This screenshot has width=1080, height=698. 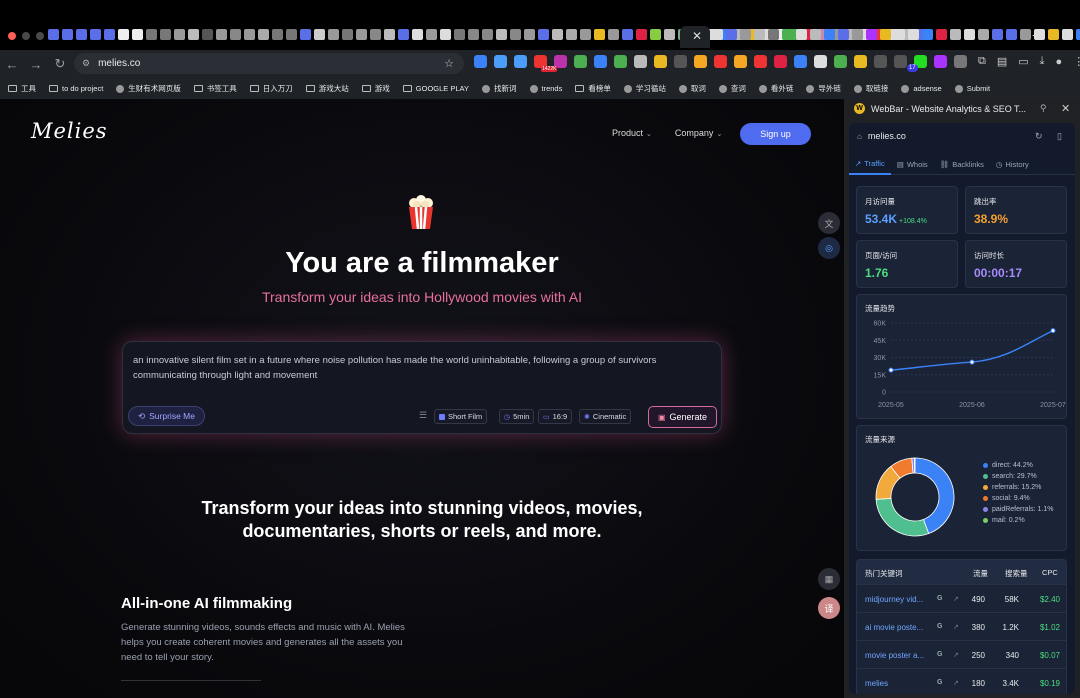 I want to click on address-bar: ⚙ melies.co ☆, so click(x=269, y=63).